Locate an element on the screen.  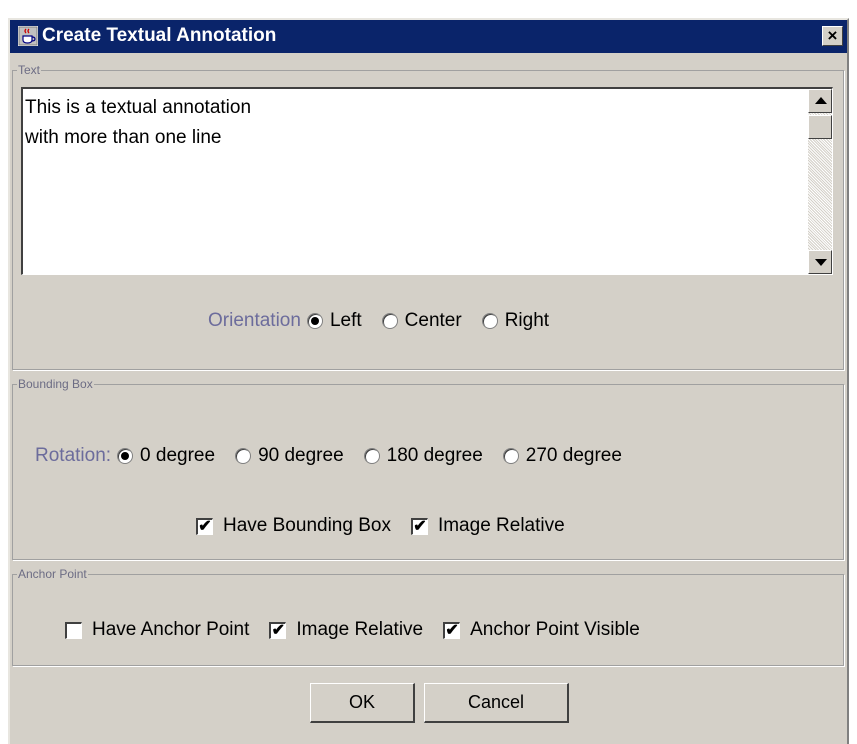
arrow-down-icon is located at coordinates (821, 262).